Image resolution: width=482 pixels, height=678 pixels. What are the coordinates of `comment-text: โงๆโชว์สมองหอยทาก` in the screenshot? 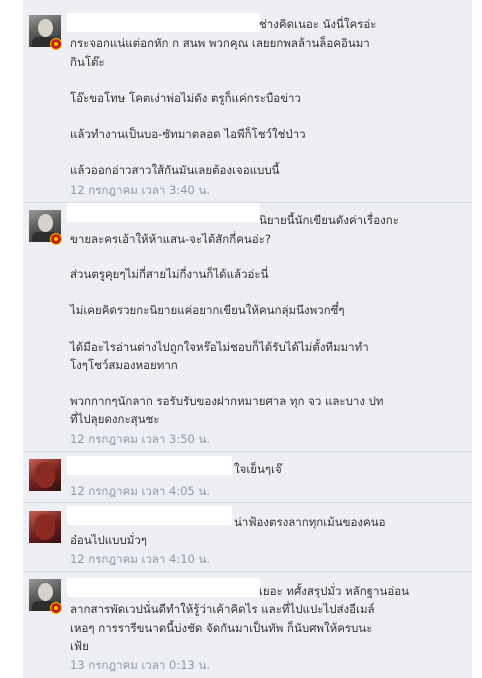 It's located at (124, 365).